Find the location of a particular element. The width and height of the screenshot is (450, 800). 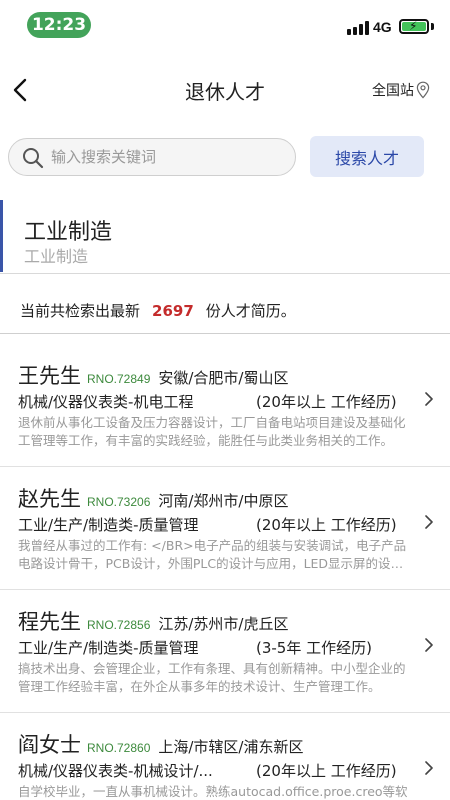

talent-job-row: 工业/生产/制造类-质量管理 (3-5年 工作经历) is located at coordinates (216, 647).